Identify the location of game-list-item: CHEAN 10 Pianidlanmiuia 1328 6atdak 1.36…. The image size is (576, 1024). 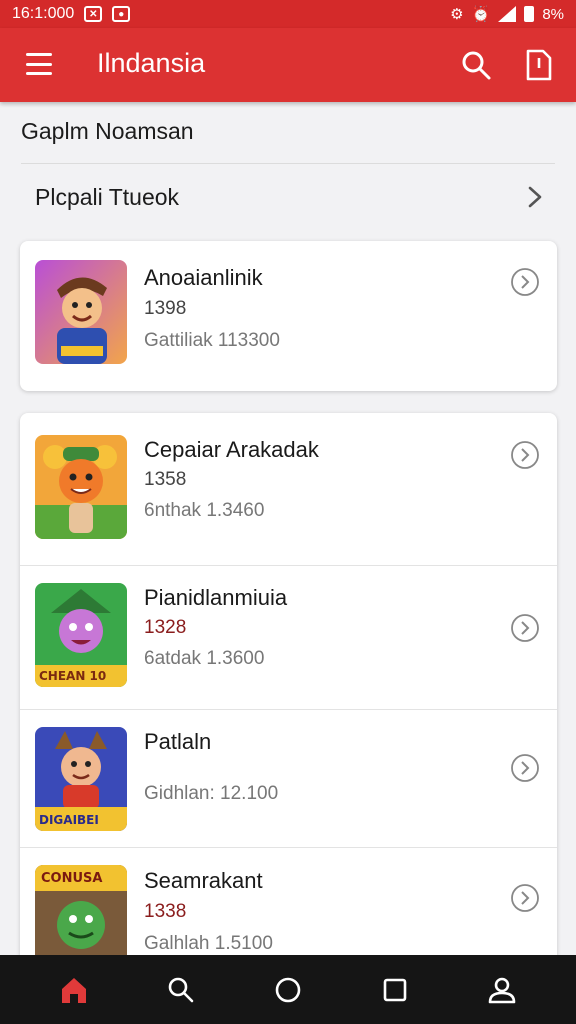
(288, 637).